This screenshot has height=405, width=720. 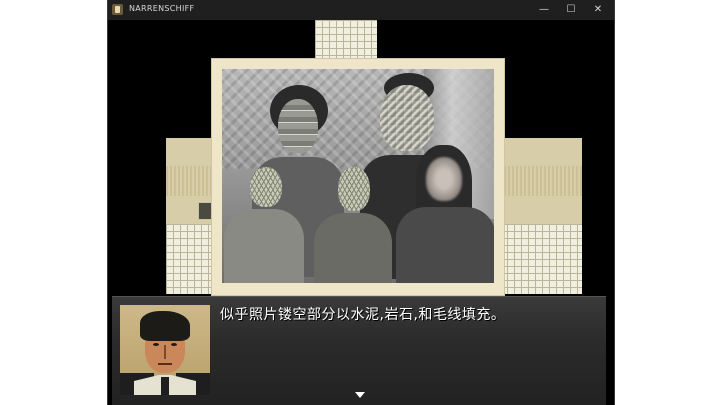 I want to click on window-title: NARRENSCHIFF, so click(x=162, y=8).